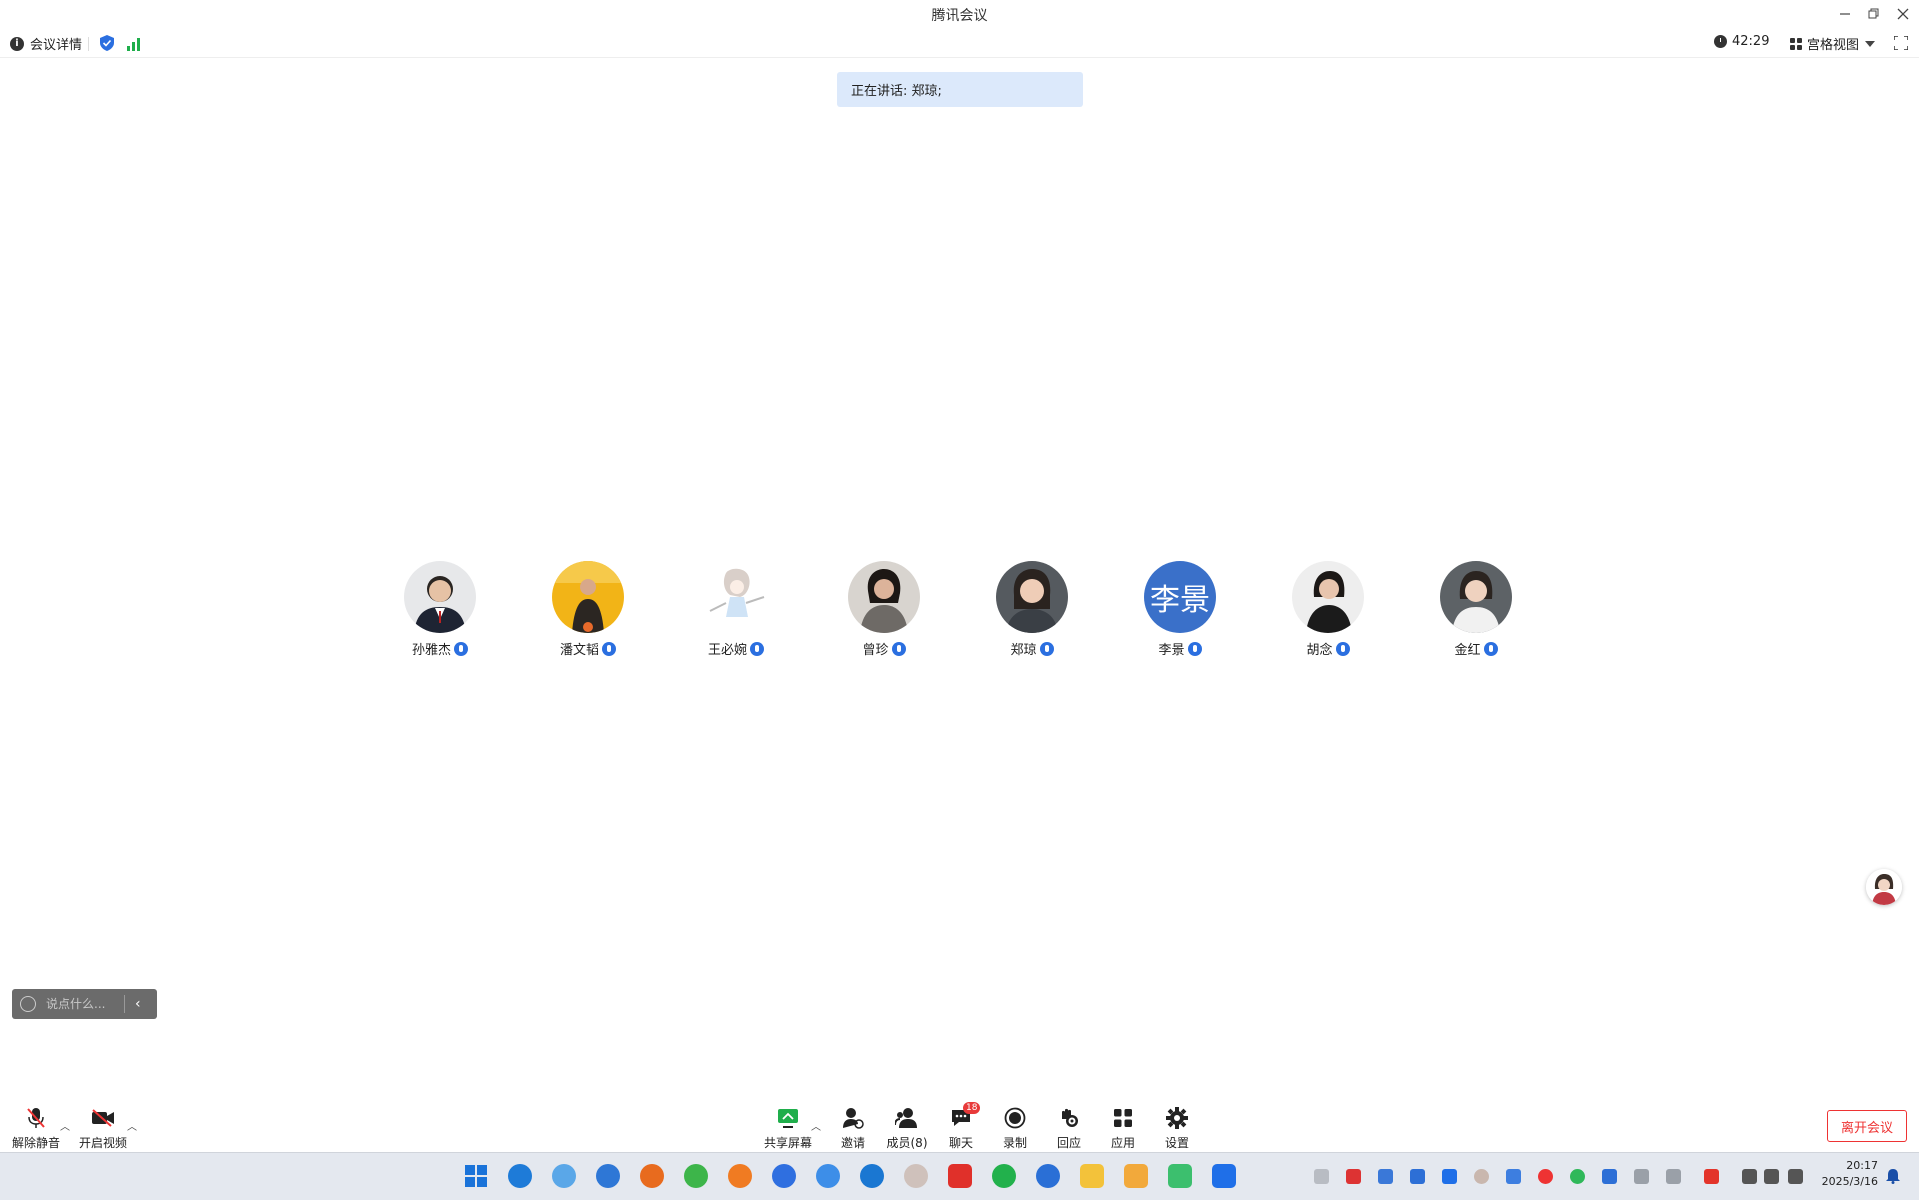 This screenshot has height=1200, width=1919. What do you see at coordinates (788, 1118) in the screenshot?
I see `share-screen-icon` at bounding box center [788, 1118].